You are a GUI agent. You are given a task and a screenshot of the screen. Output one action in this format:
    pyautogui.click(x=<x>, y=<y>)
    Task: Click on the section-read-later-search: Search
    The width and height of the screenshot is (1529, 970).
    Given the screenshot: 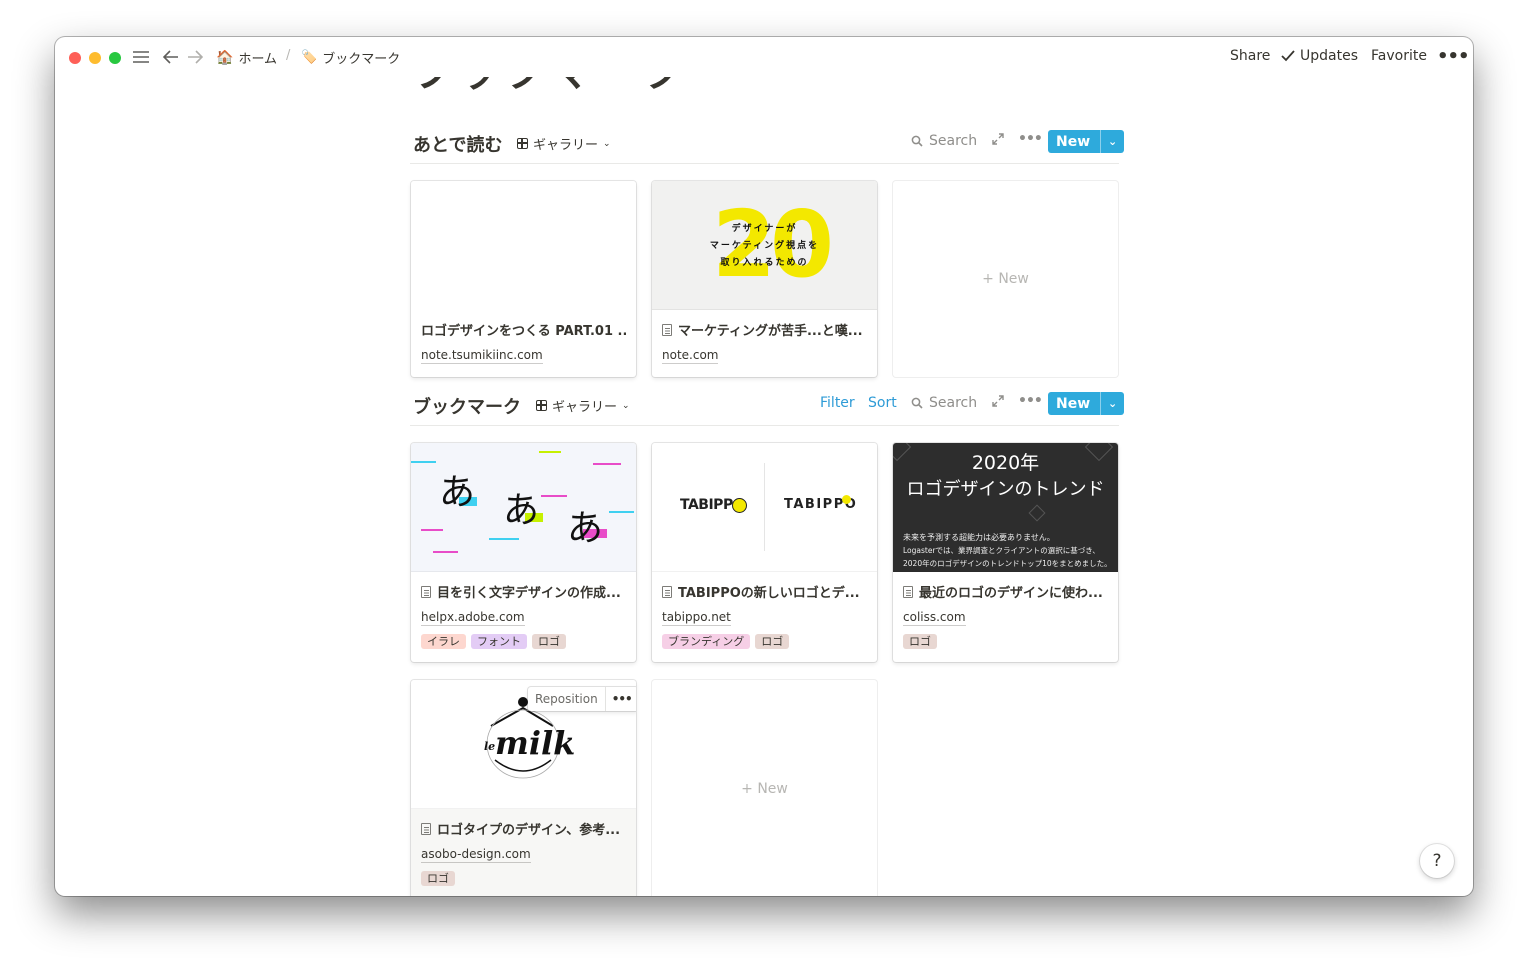 What is the action you would take?
    pyautogui.click(x=944, y=141)
    